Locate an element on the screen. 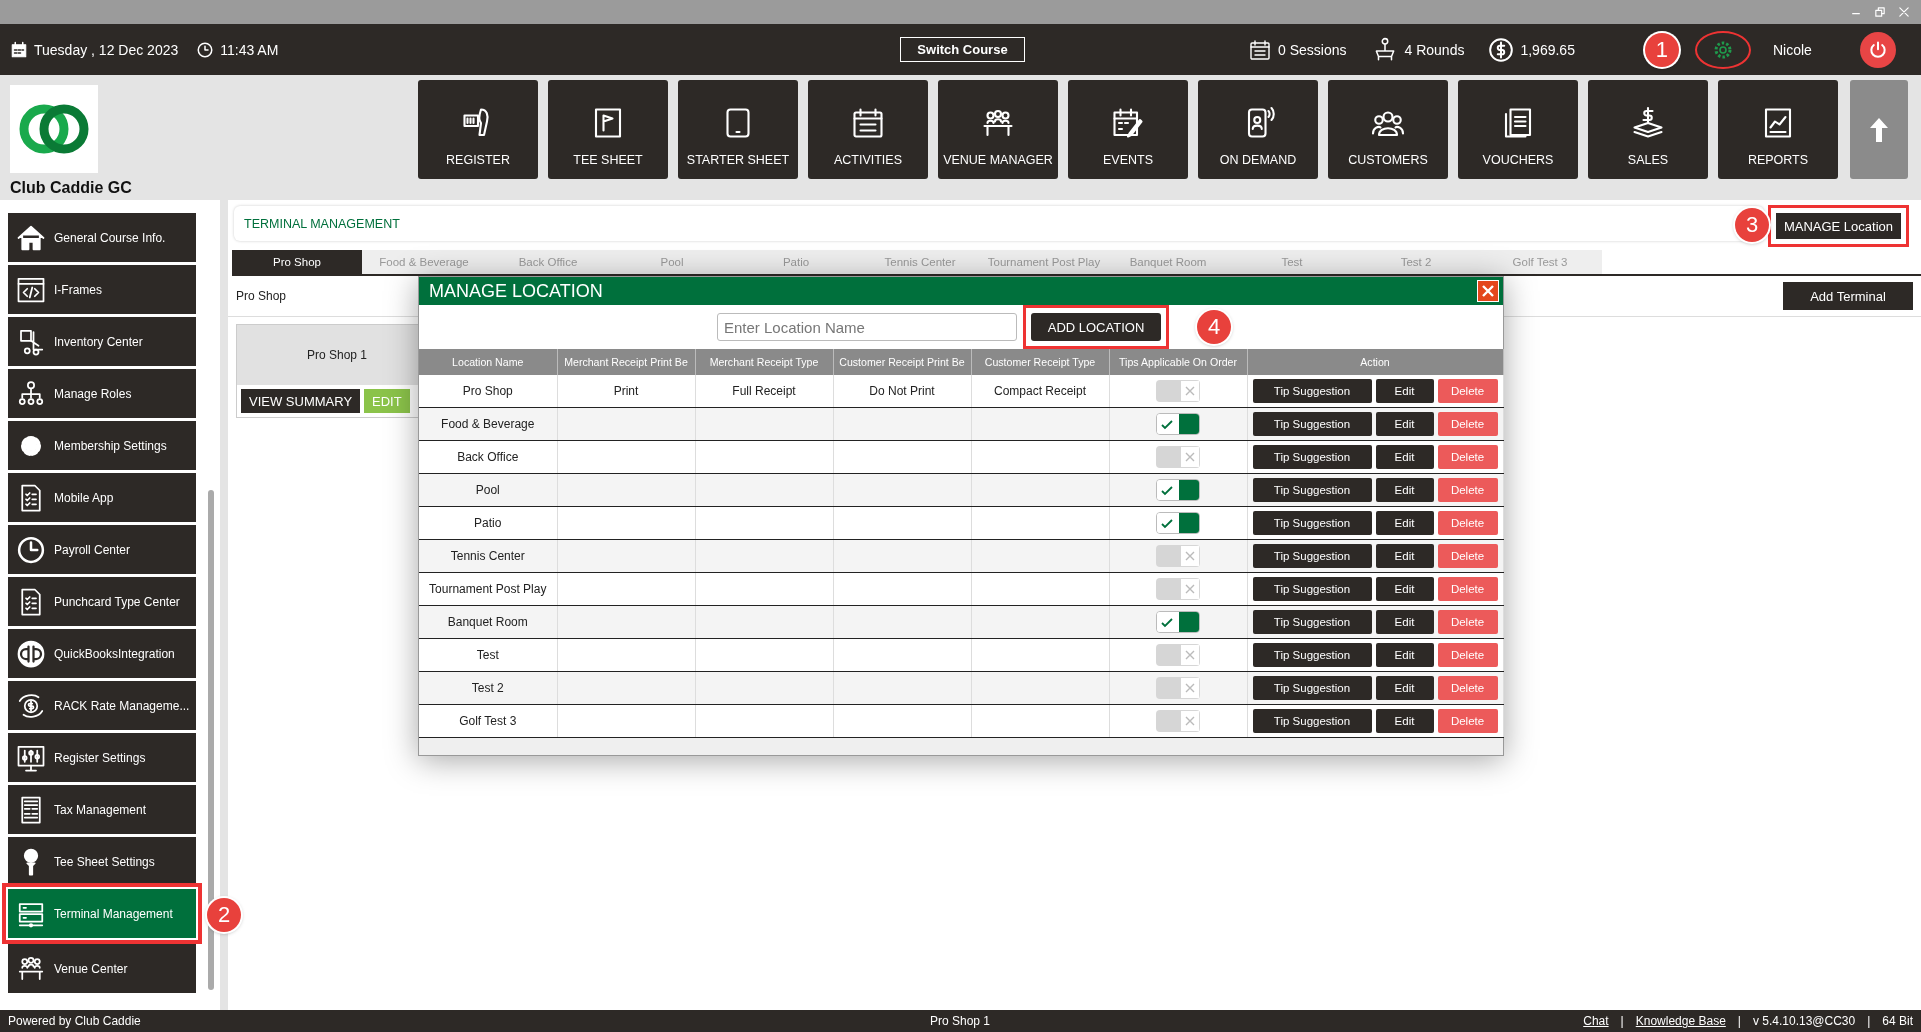 This screenshot has height=1032, width=1921. nav-button: TEE SHEET is located at coordinates (608, 129).